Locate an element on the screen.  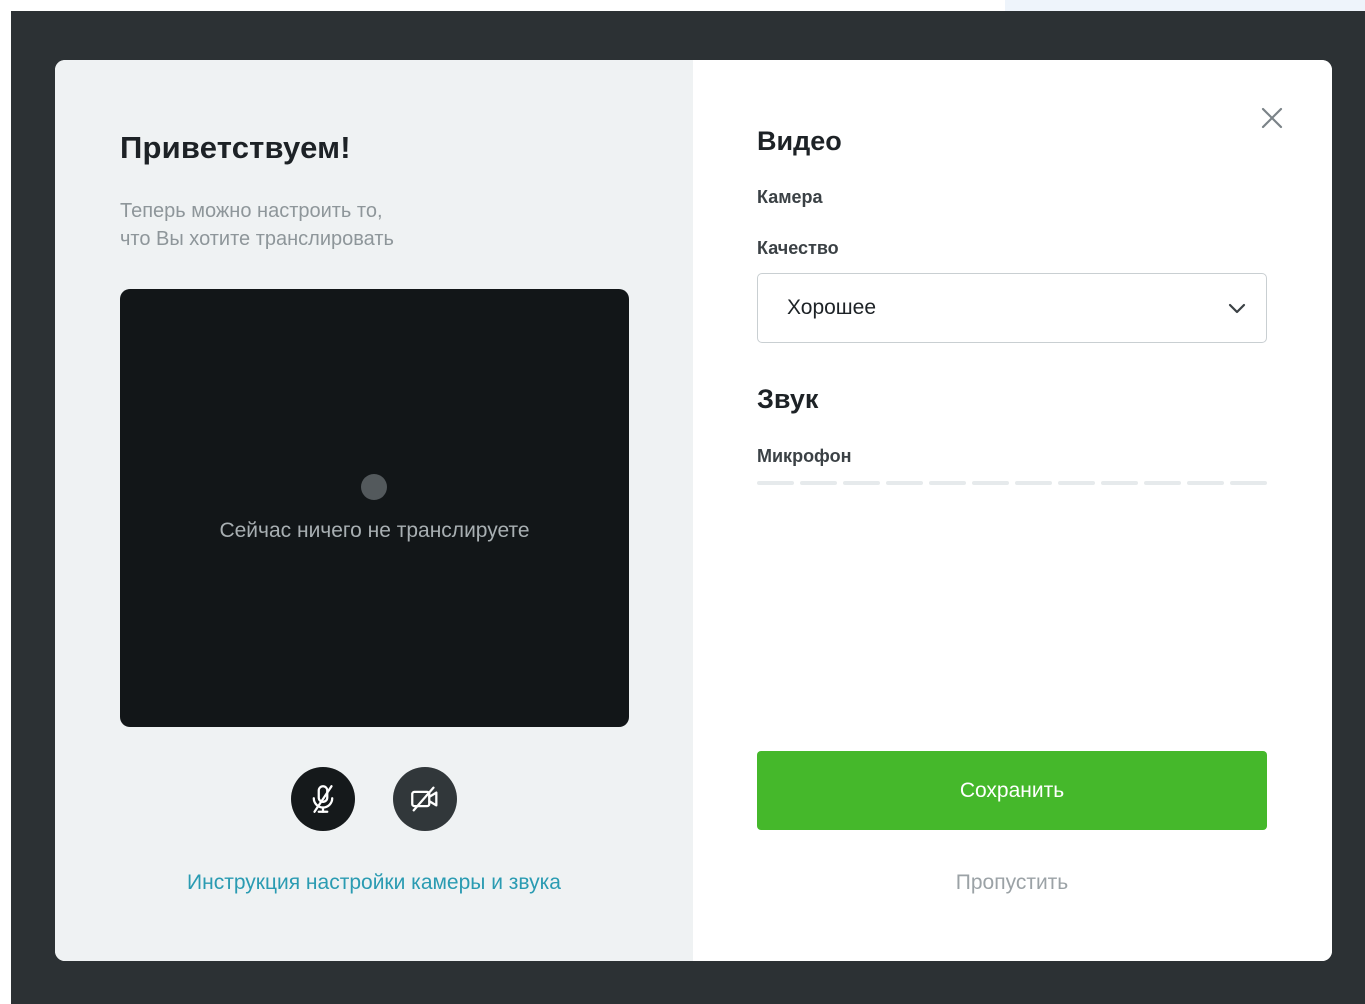
close-button is located at coordinates (1272, 118).